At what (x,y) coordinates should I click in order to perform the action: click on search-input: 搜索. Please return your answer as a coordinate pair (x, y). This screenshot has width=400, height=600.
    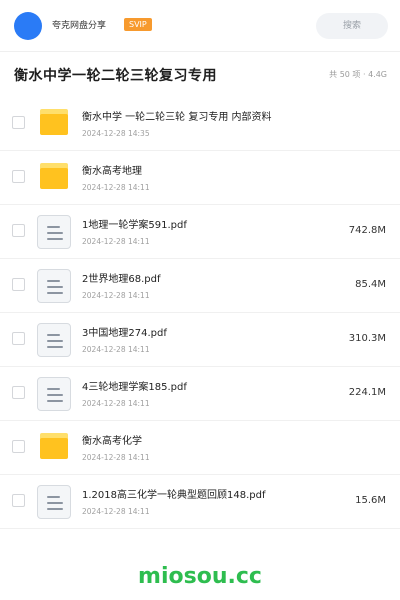
    Looking at the image, I should click on (352, 26).